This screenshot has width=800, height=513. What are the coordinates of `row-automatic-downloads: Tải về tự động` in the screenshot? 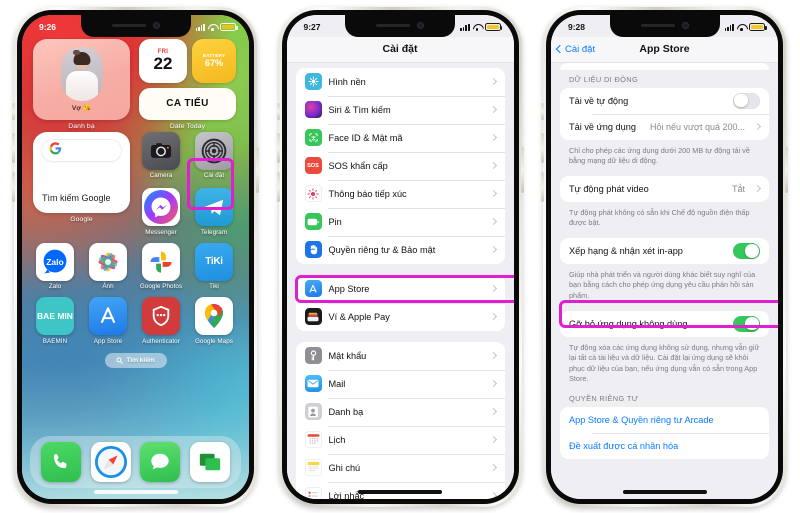 It's located at (664, 100).